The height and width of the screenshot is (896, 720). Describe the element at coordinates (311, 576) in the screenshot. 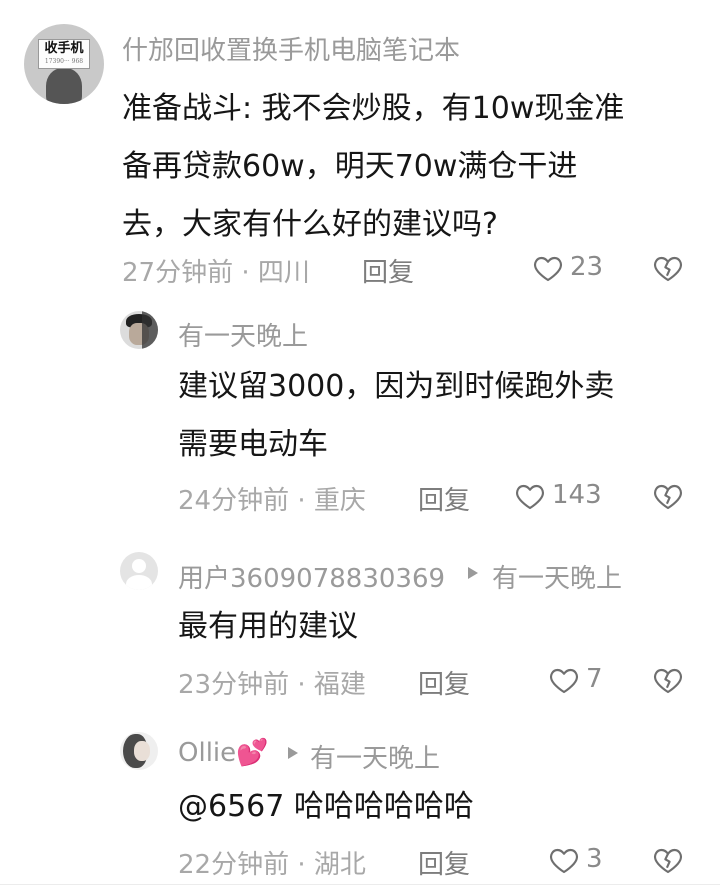

I see `reply-username: 用户3609078830369` at that location.